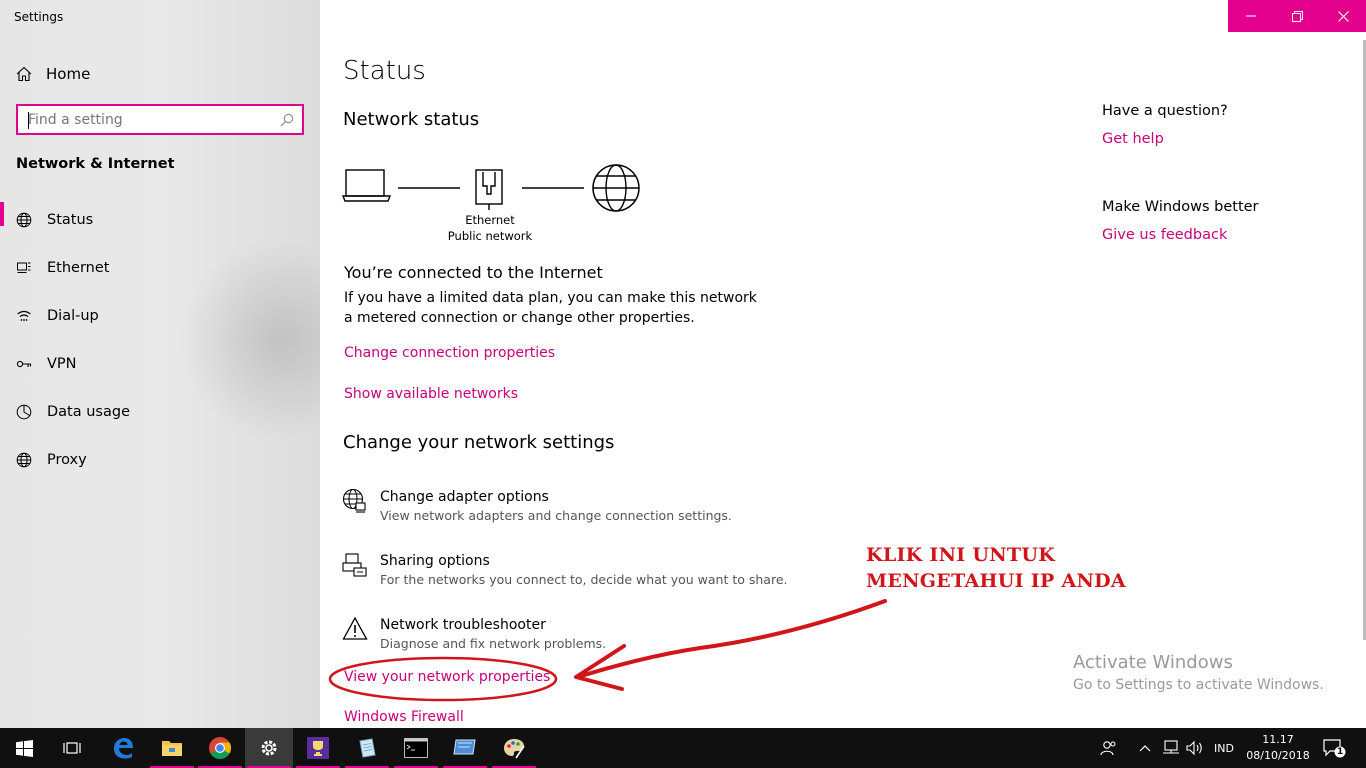 The image size is (1366, 768). Describe the element at coordinates (367, 185) in the screenshot. I see `laptop-icon` at that location.